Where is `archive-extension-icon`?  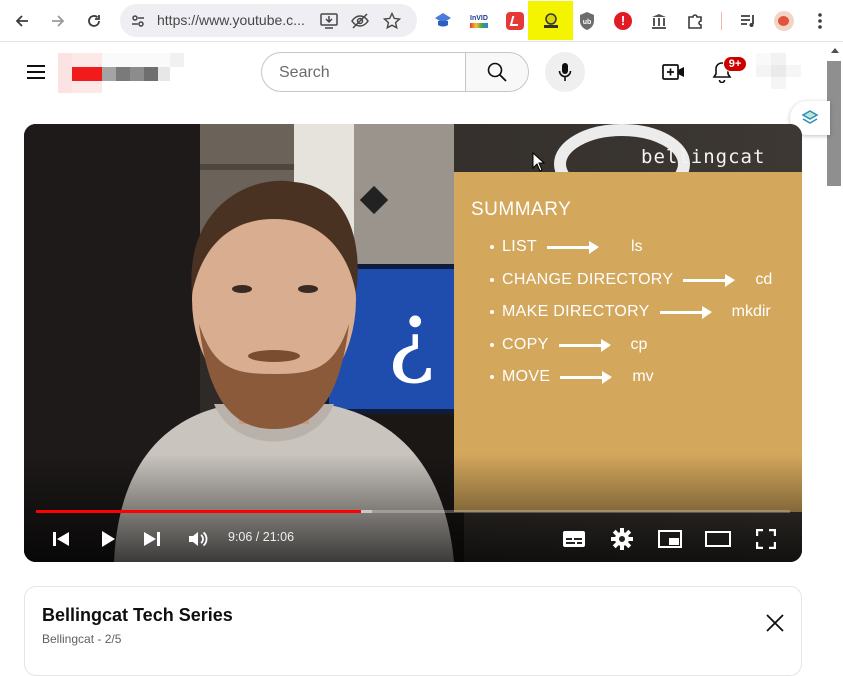 archive-extension-icon is located at coordinates (659, 21).